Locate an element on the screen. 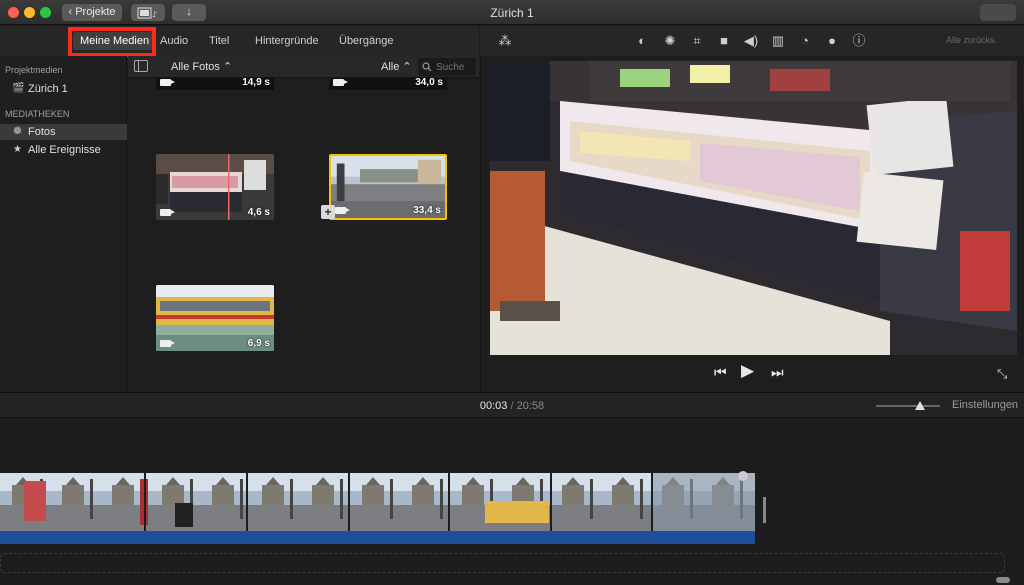 This screenshot has width=1024, height=585. zoom-slider-track is located at coordinates (908, 406).